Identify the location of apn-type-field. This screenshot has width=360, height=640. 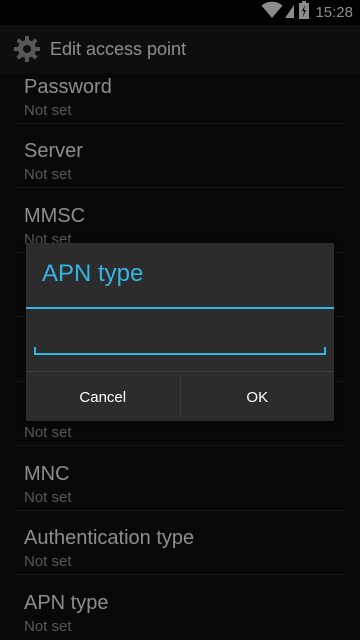
(180, 338).